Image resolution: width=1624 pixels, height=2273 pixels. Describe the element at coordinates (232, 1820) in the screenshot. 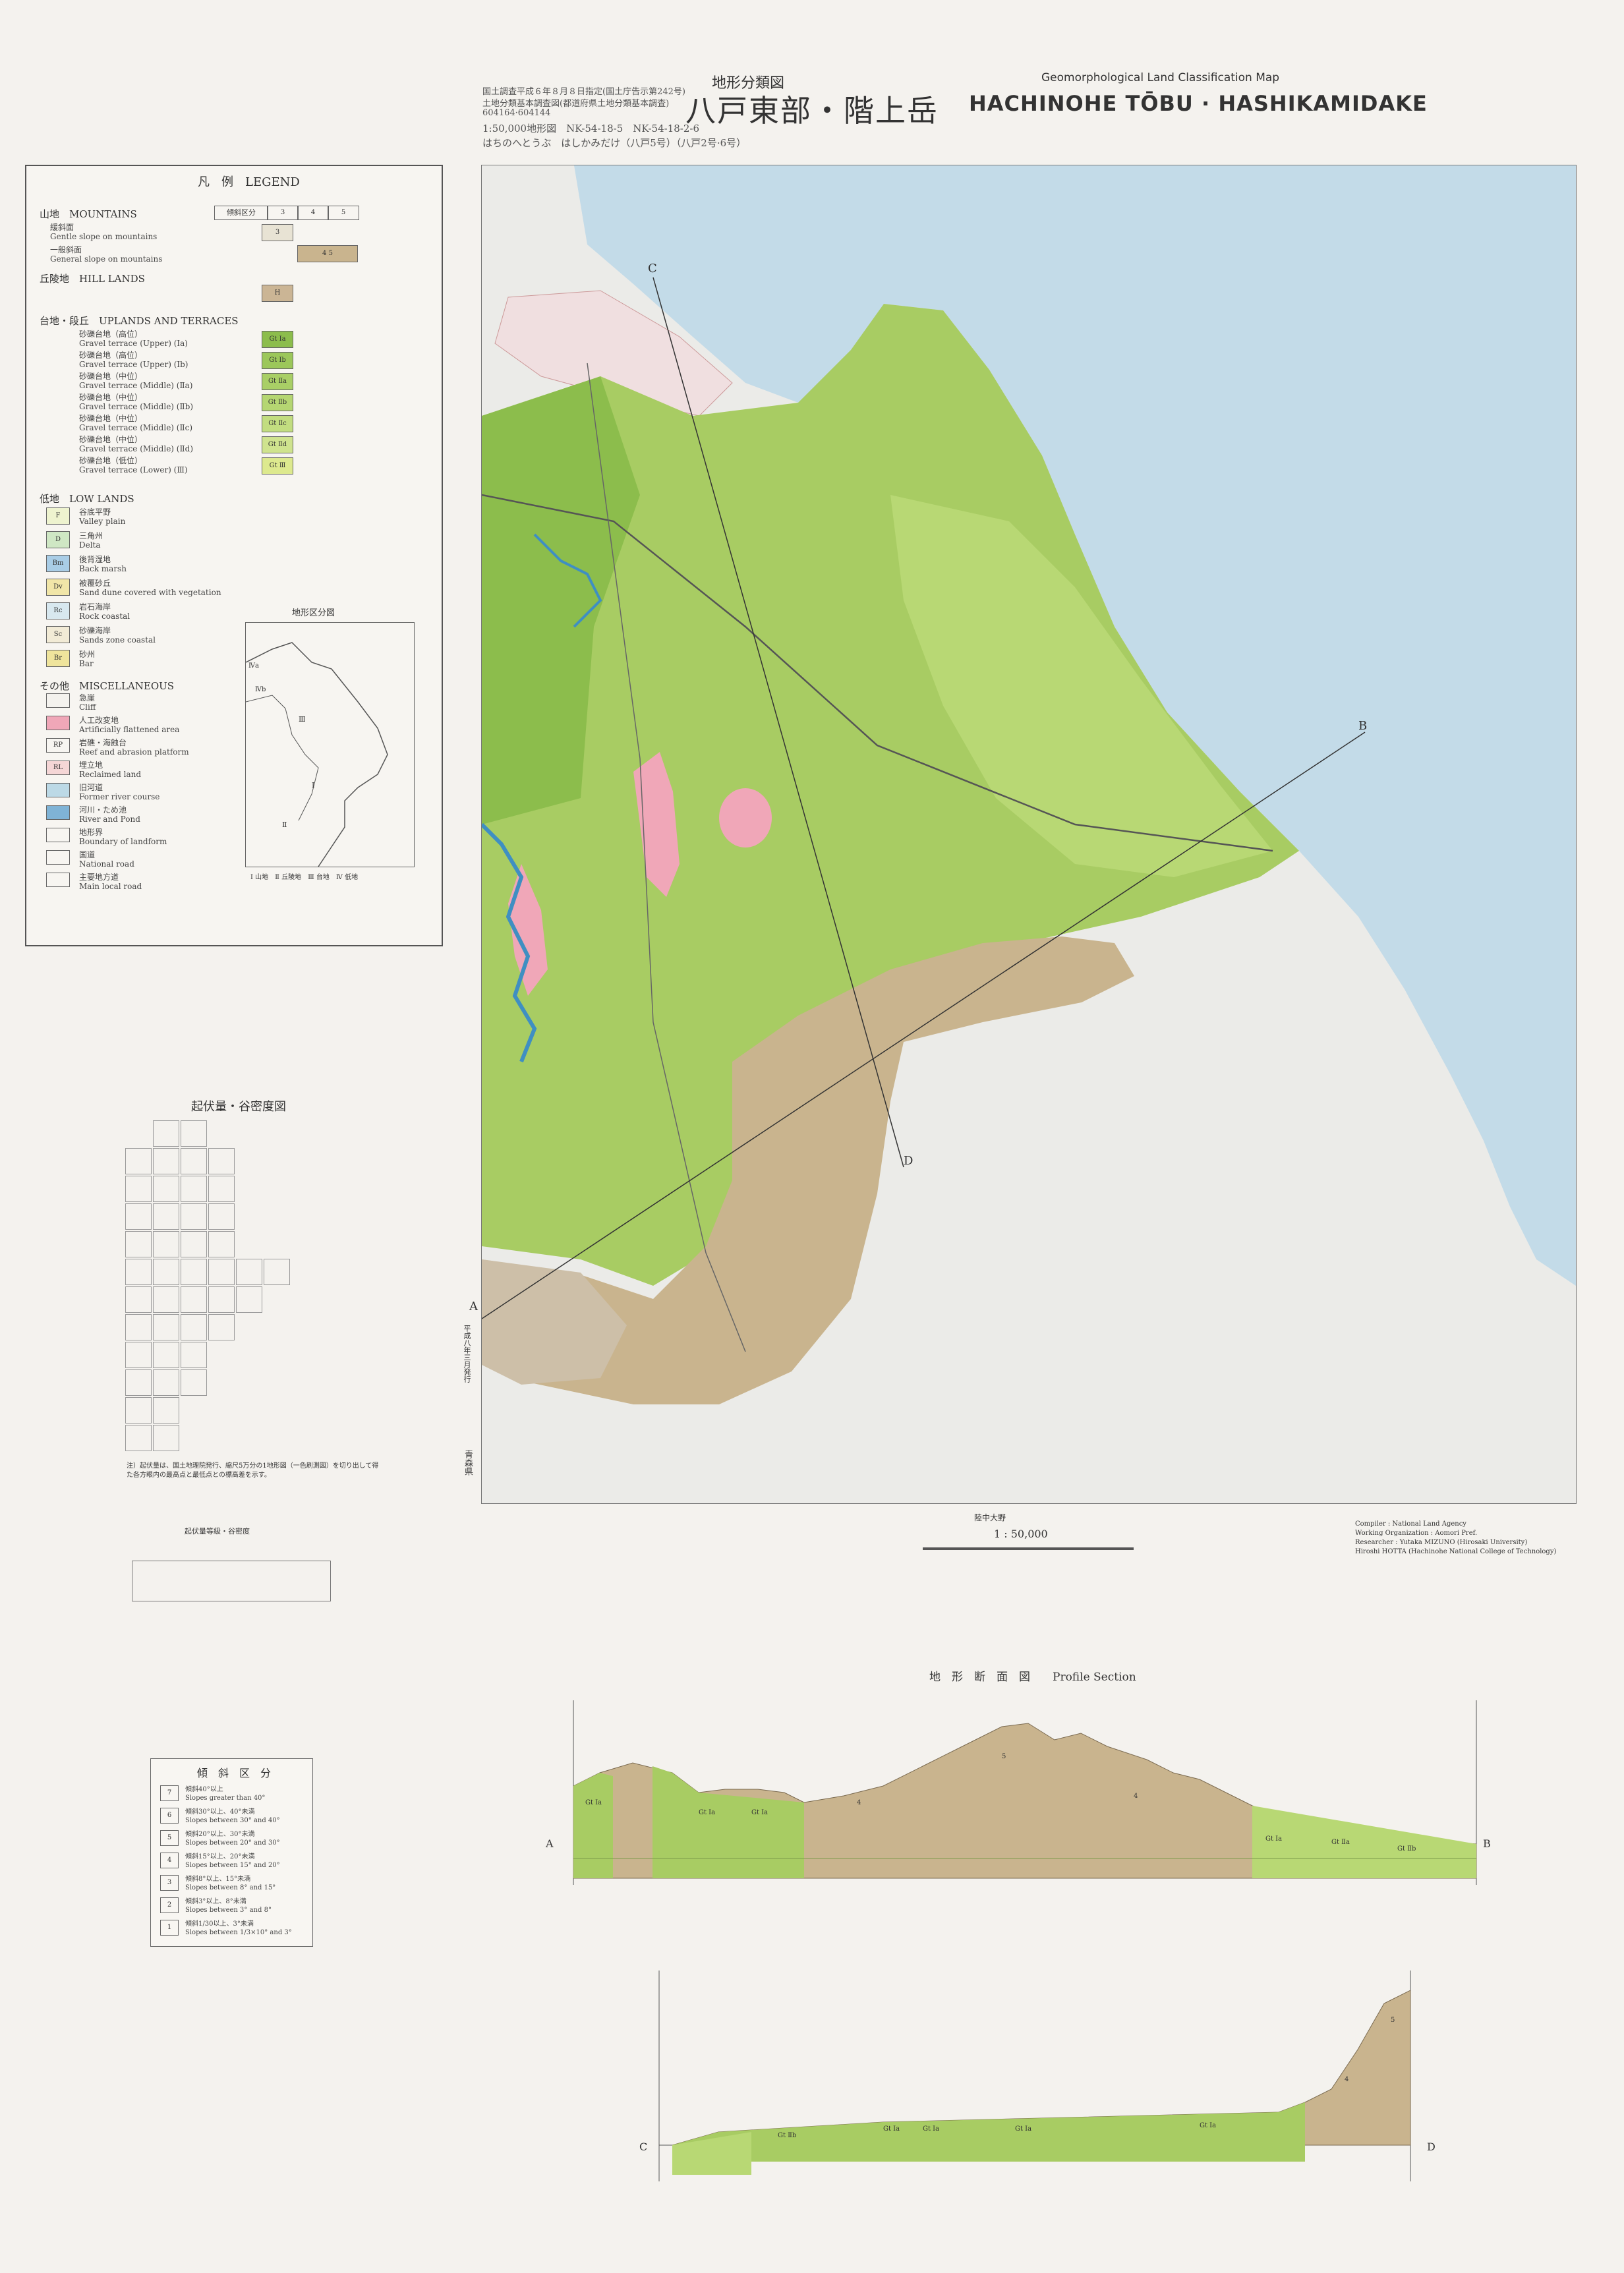

I see `slope-class-en: Slopes between 30° and 40°` at that location.